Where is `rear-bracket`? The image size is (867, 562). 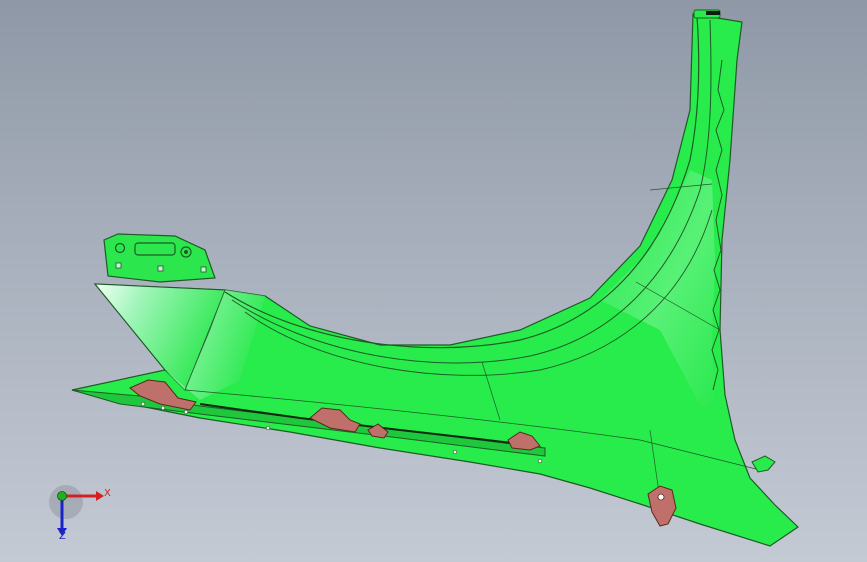 rear-bracket is located at coordinates (662, 506).